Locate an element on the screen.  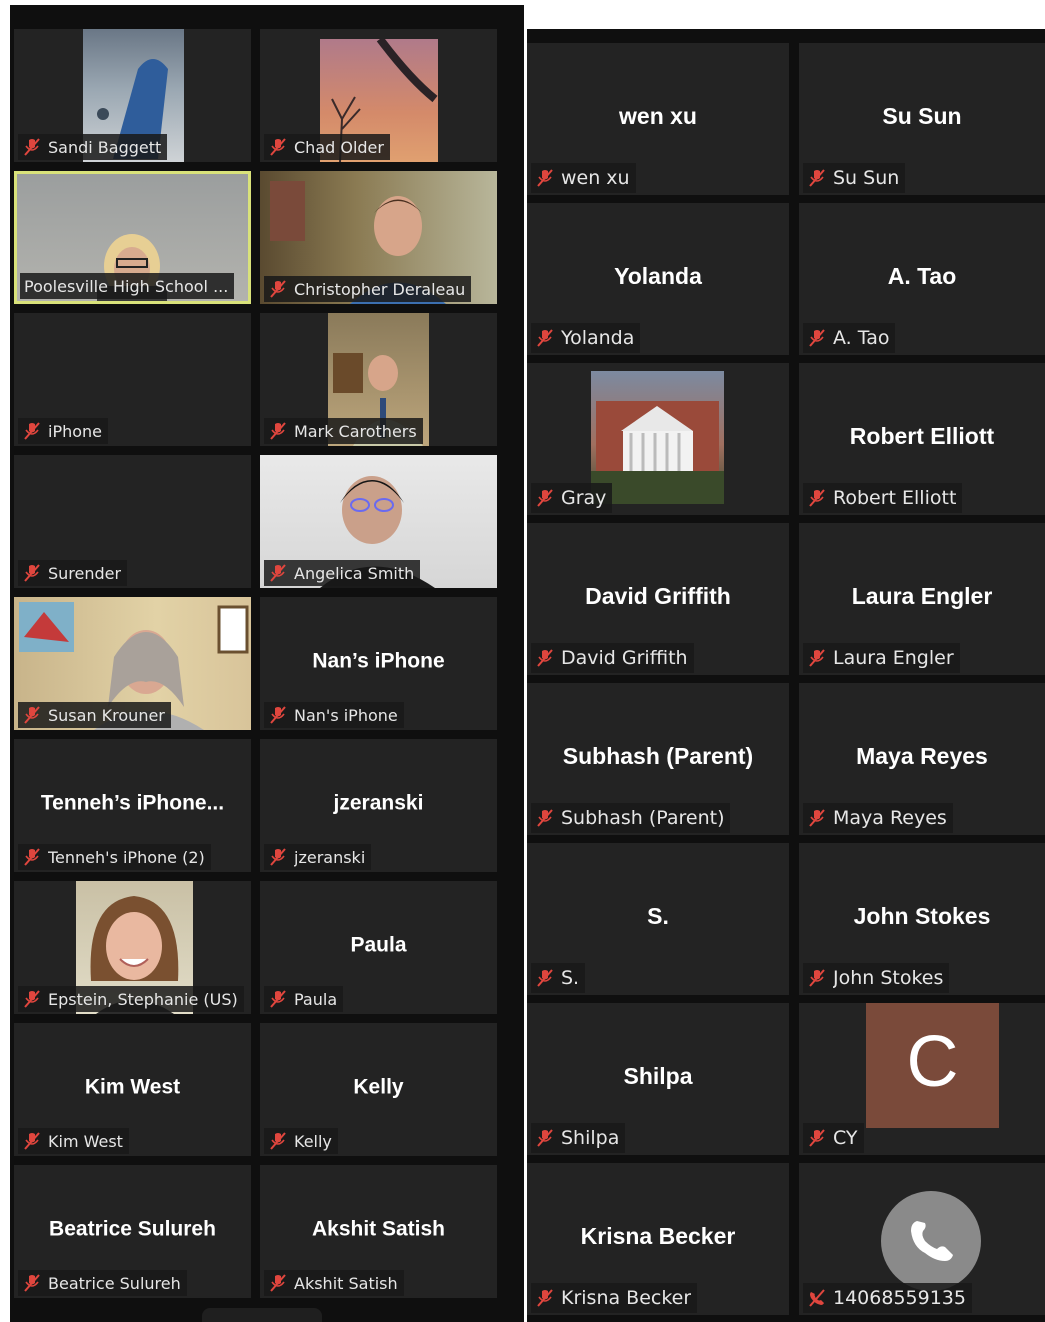
participant-tile-kim-west: Kim West Kim West is located at coordinates (132, 1089).